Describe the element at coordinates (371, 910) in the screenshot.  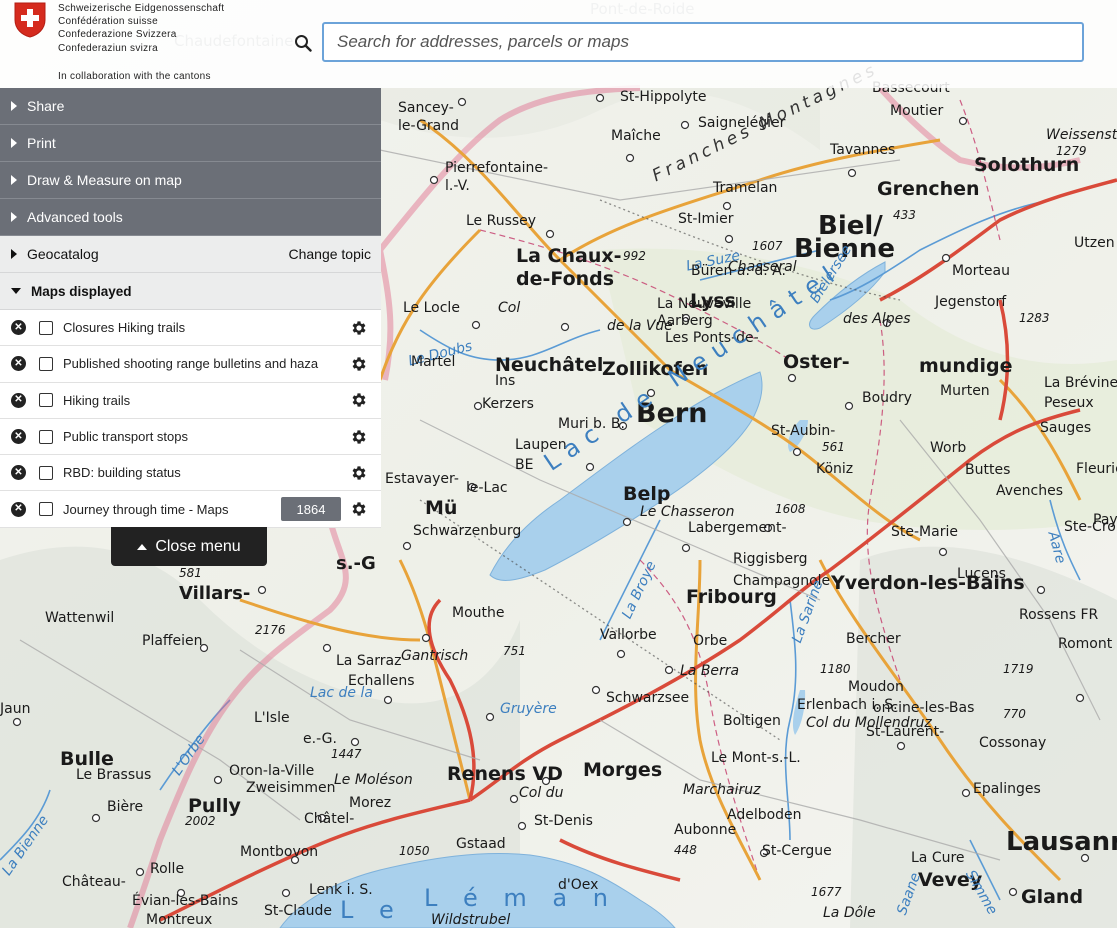
I see `map-place-label: L e` at that location.